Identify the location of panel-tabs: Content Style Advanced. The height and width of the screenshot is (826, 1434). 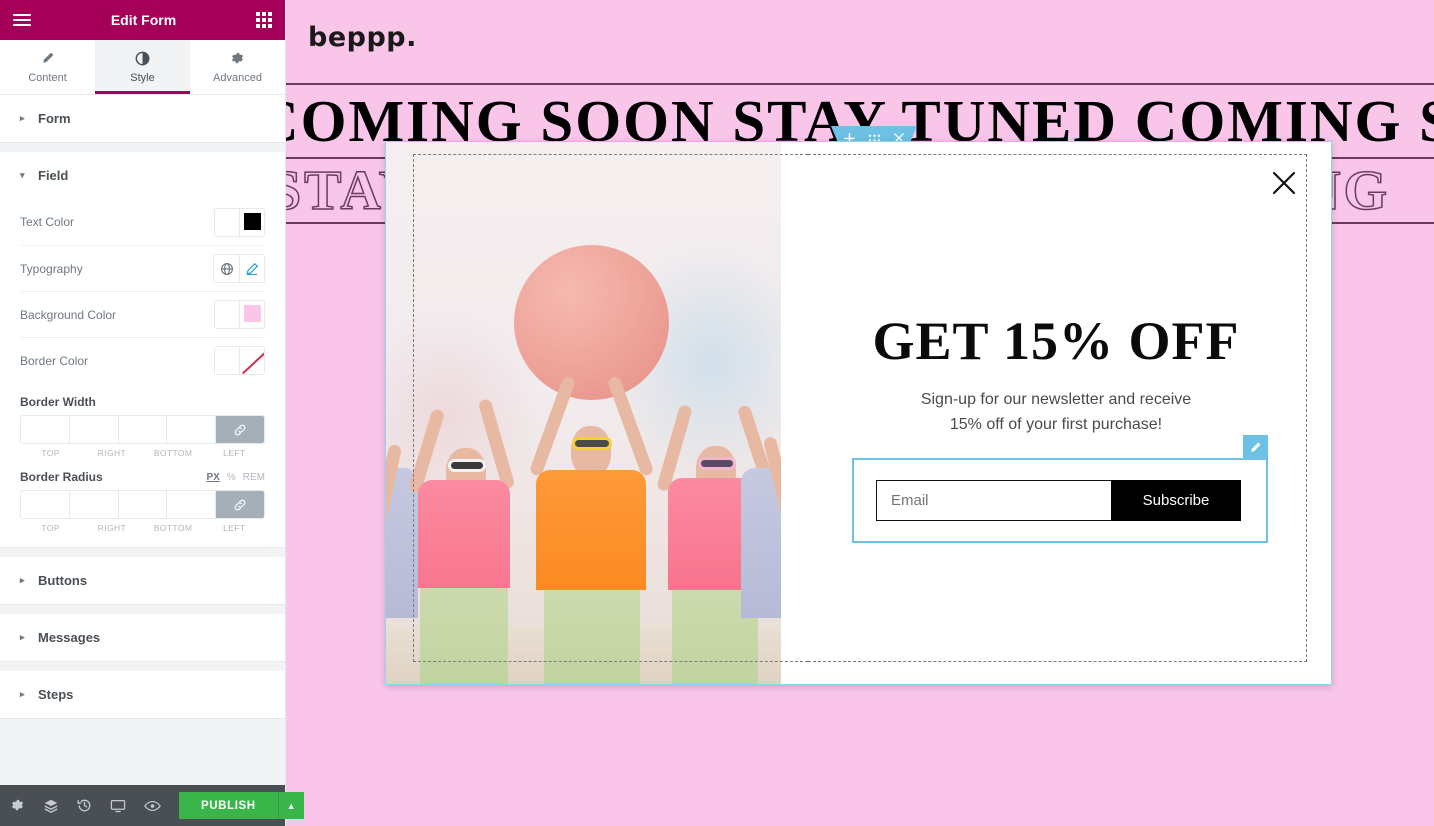
(142, 67).